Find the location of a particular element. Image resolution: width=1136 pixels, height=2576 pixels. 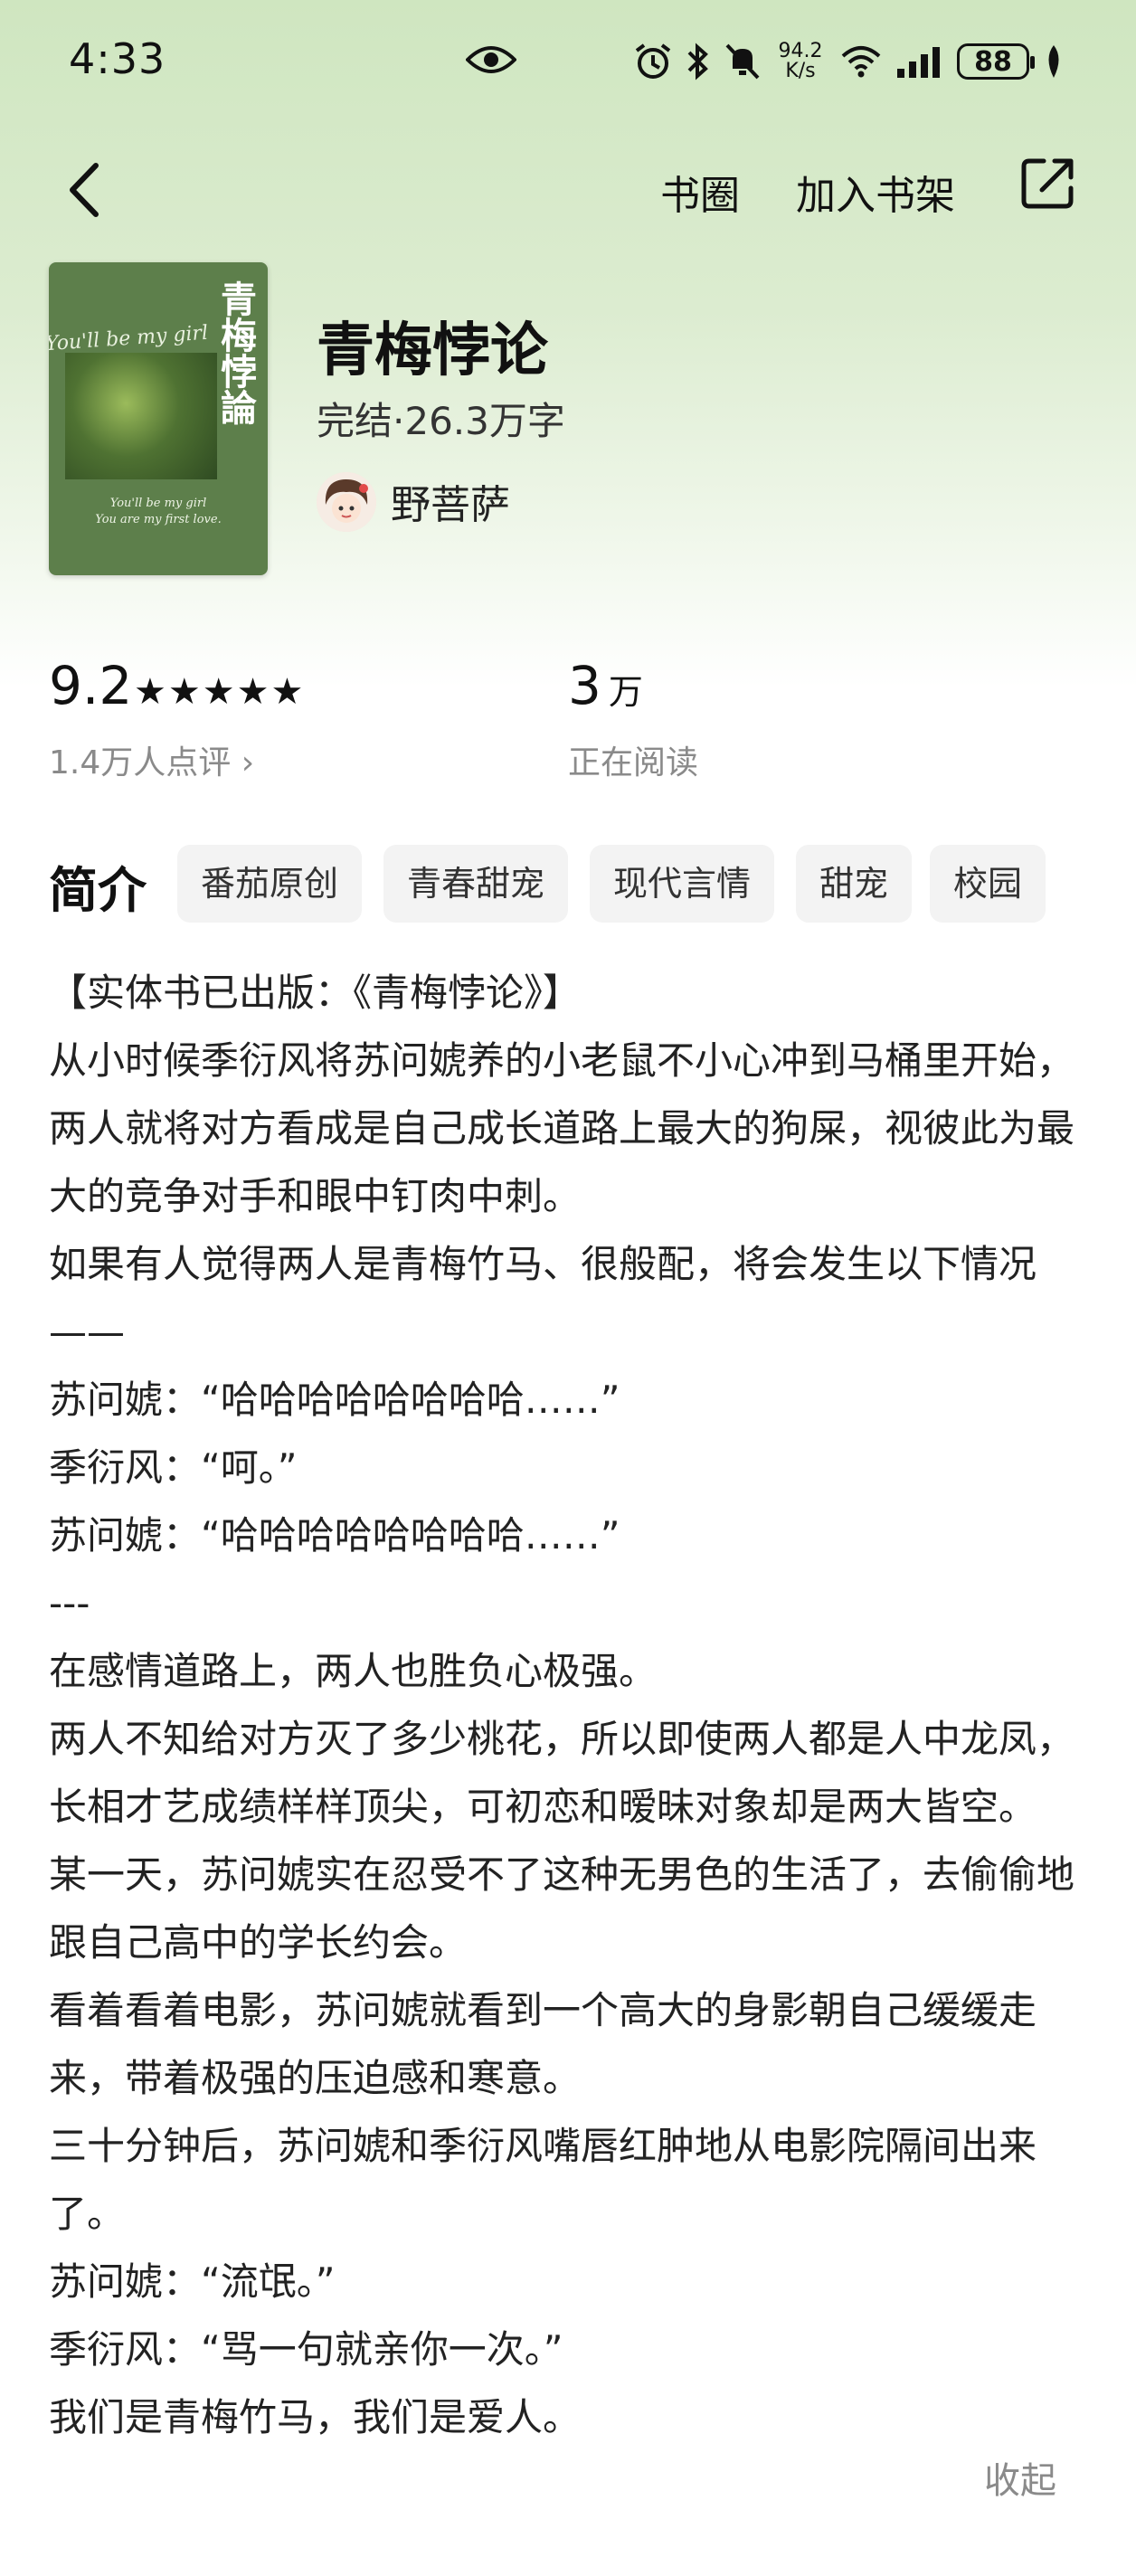

top-nav: 书圈 加入书架 is located at coordinates (568, 190).